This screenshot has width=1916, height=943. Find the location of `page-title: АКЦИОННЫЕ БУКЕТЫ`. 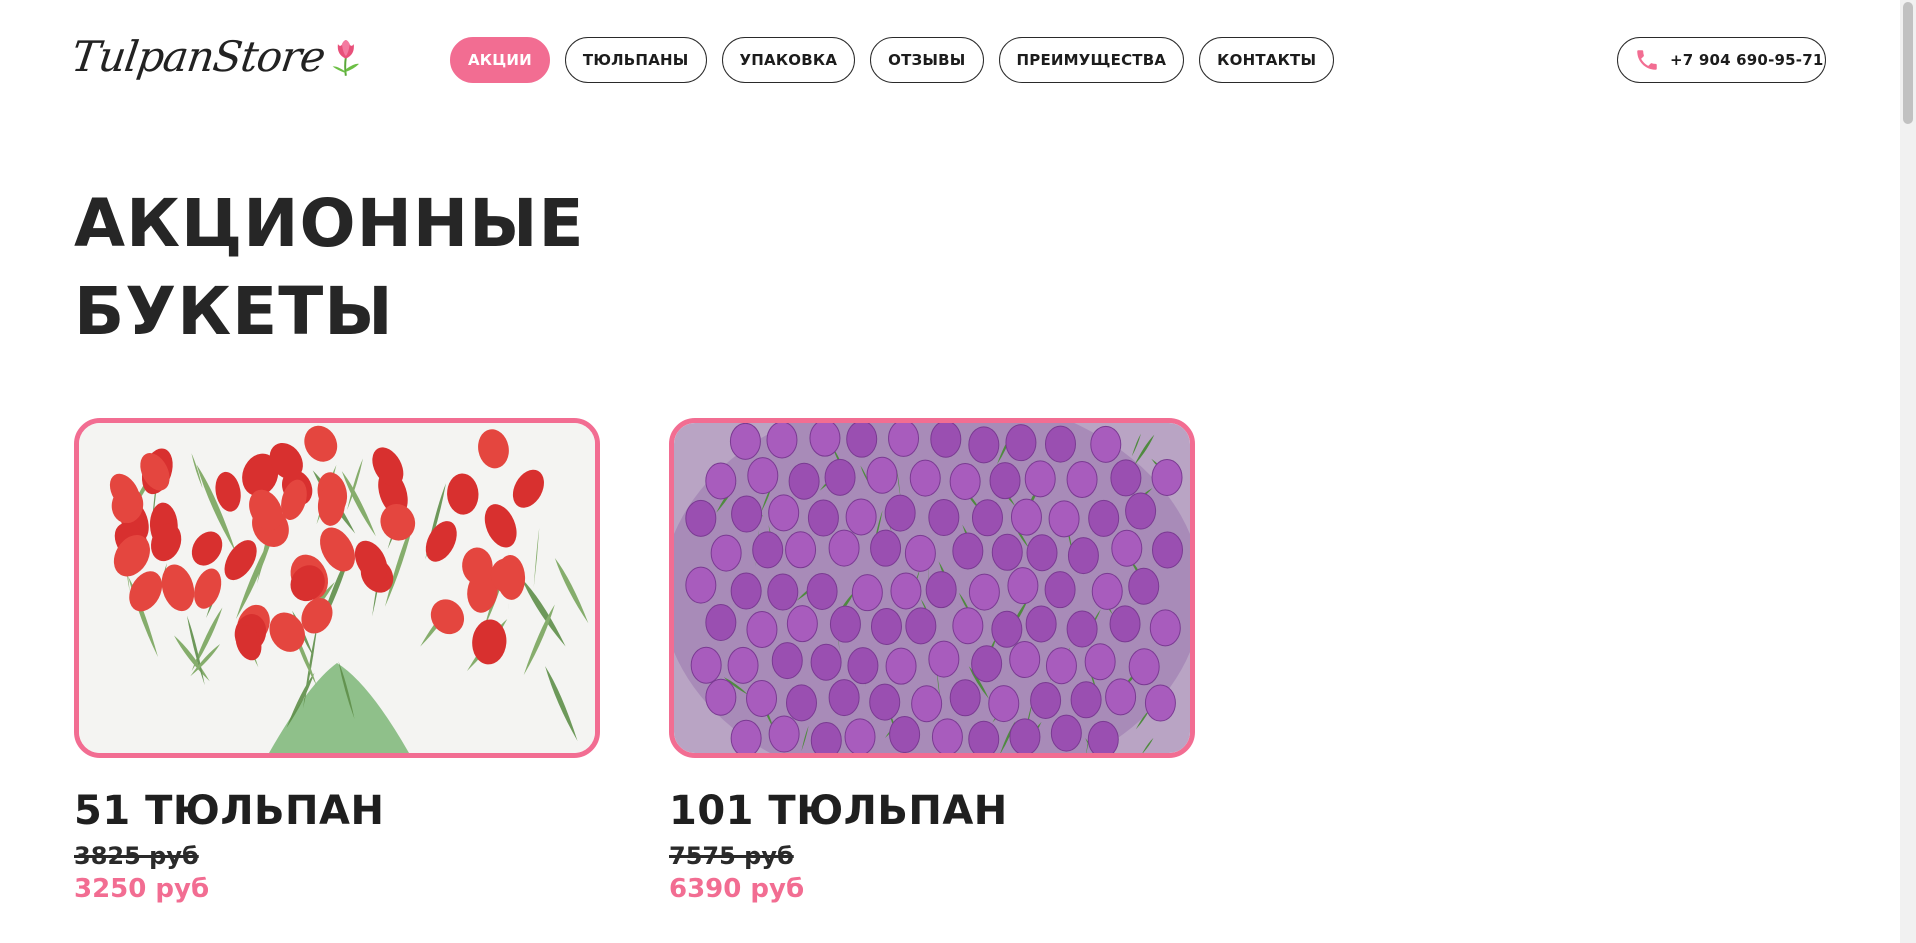

page-title: АКЦИОННЫЕ БУКЕТЫ is located at coordinates (374, 268).